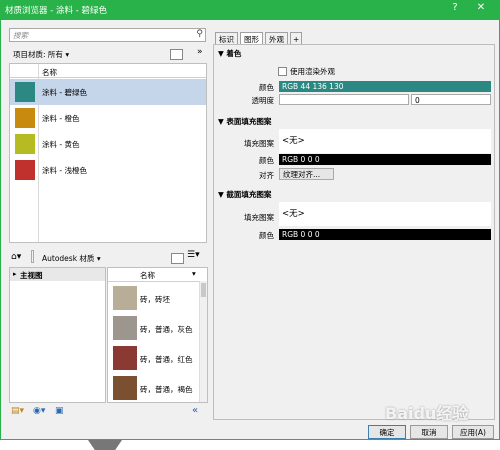 This screenshot has height=450, width=500. What do you see at coordinates (177, 258) in the screenshot?
I see `library-view-icon` at bounding box center [177, 258].